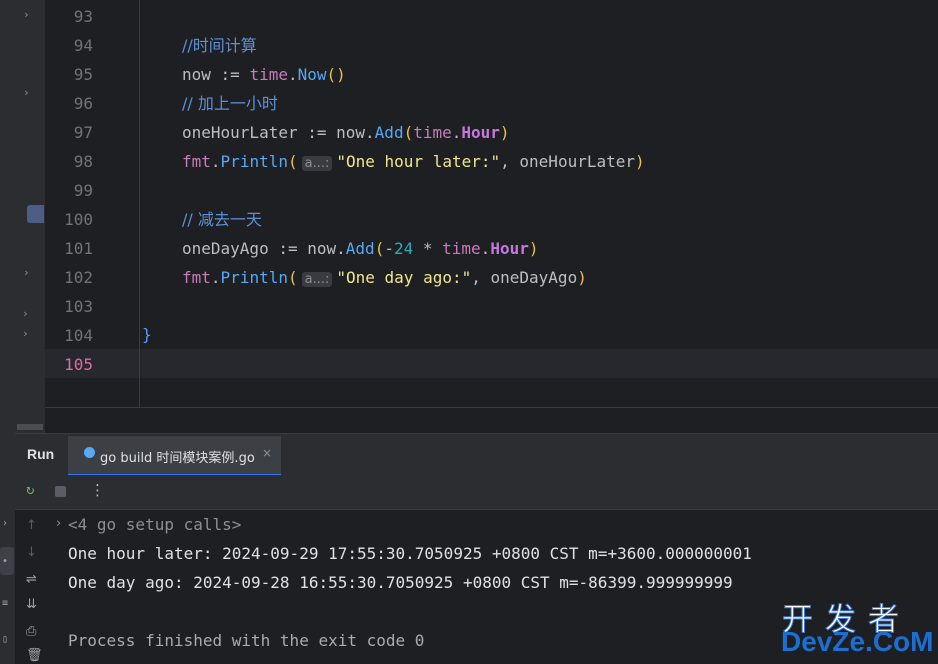 The width and height of the screenshot is (938, 664). Describe the element at coordinates (83, 74) in the screenshot. I see `line-number: 95` at that location.